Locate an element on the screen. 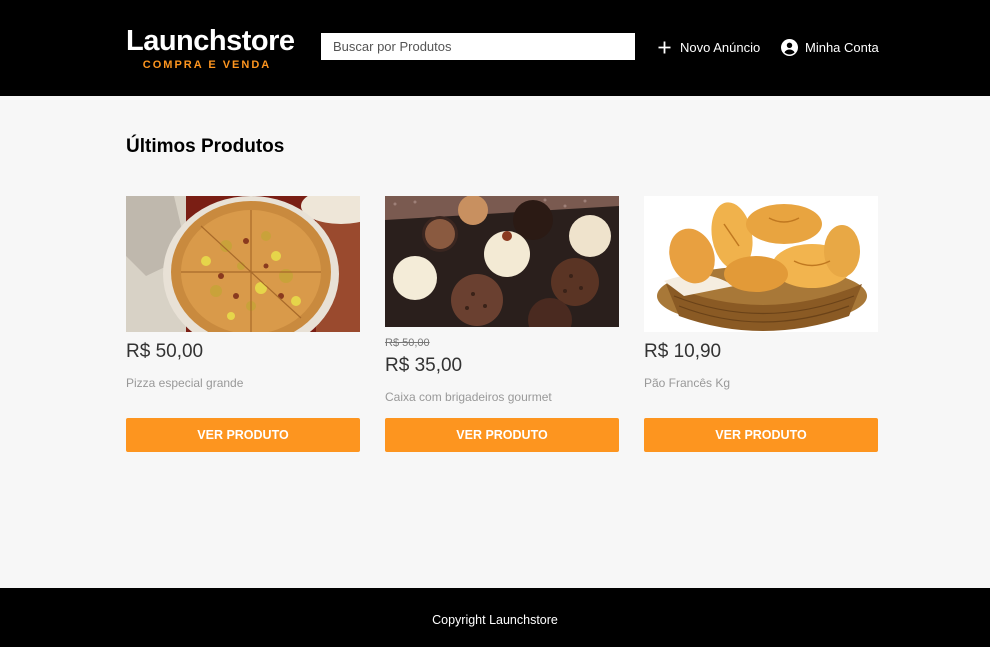  logo: Launchstore COMPRA E VENDA is located at coordinates (210, 48).